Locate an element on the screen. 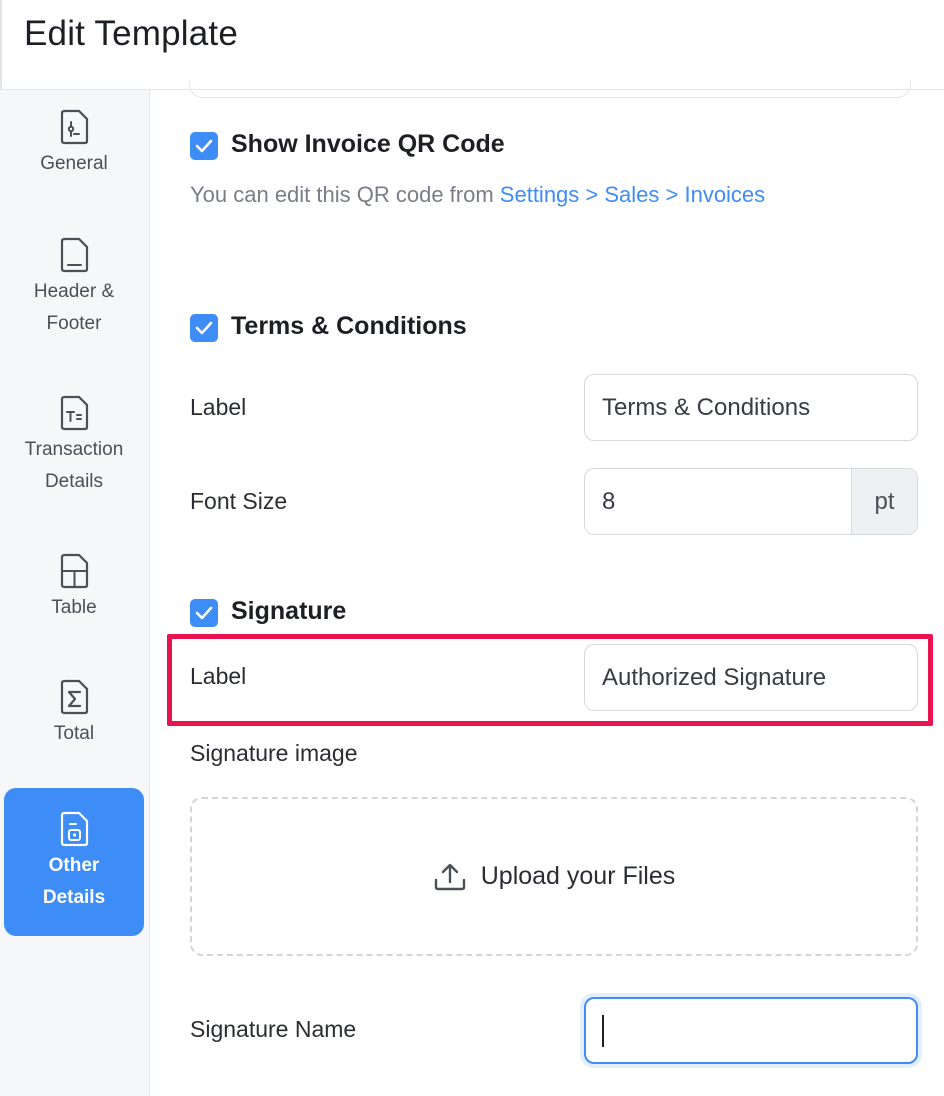 This screenshot has width=944, height=1096. settings-sales-invoices-link: Settings > Sales > Invoices is located at coordinates (632, 194).